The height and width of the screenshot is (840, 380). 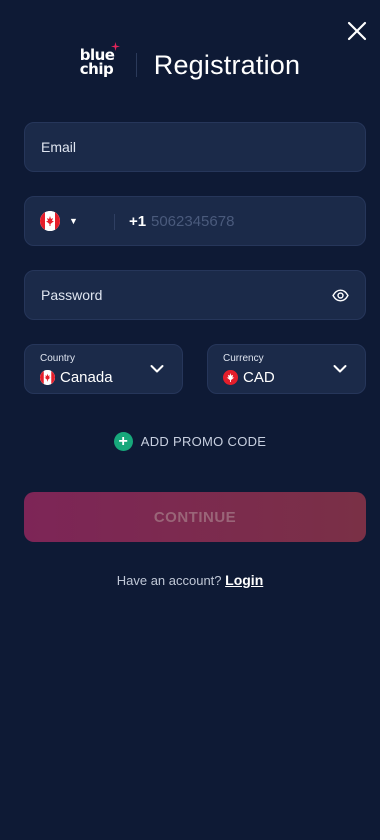 I want to click on eye-icon, so click(x=340, y=295).